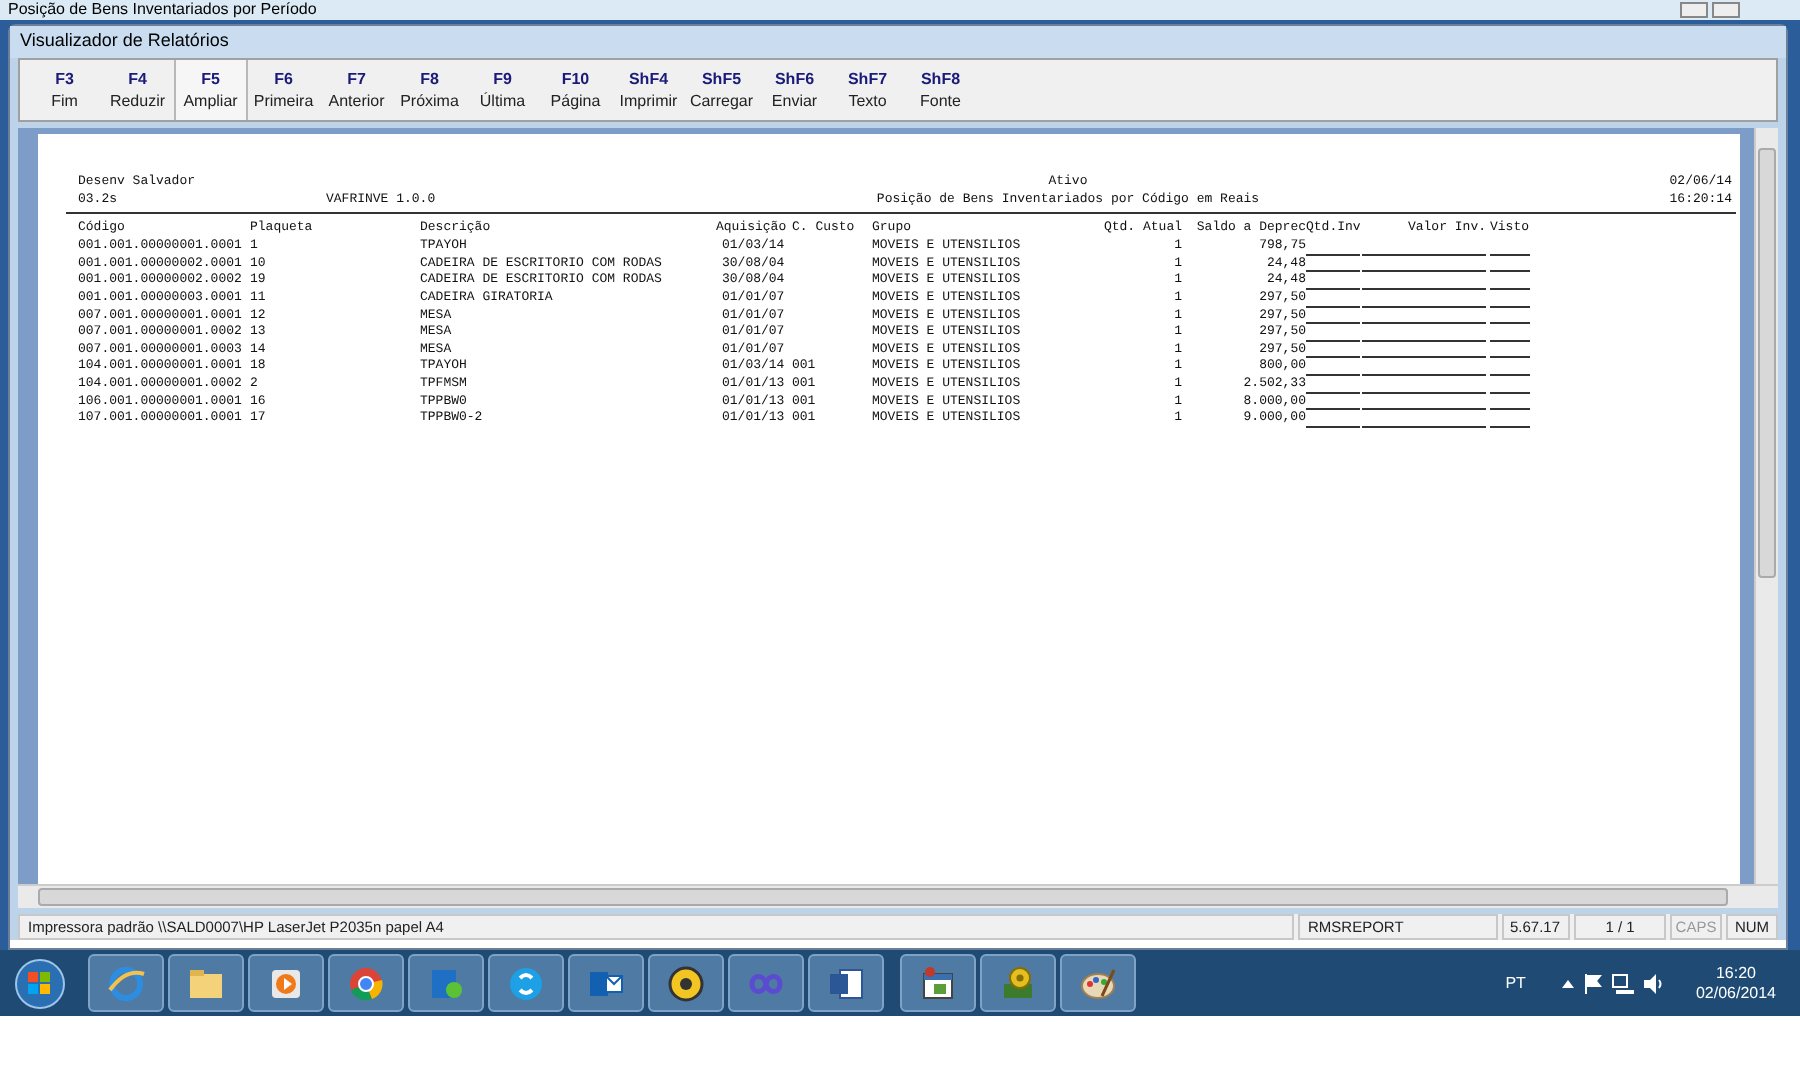 The width and height of the screenshot is (1800, 1070). What do you see at coordinates (1735, 983) in the screenshot?
I see `clock: 16:20 02/06/2014` at bounding box center [1735, 983].